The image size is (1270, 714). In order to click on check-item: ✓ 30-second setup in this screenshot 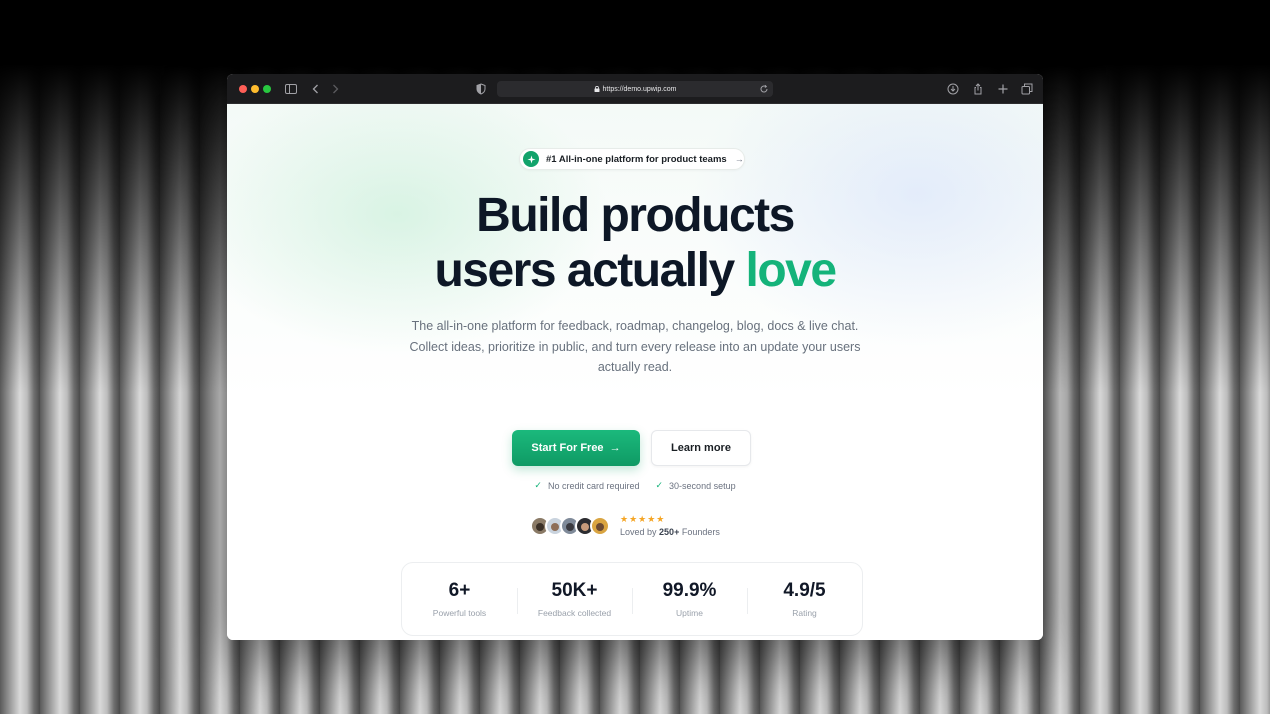, I will do `click(696, 485)`.